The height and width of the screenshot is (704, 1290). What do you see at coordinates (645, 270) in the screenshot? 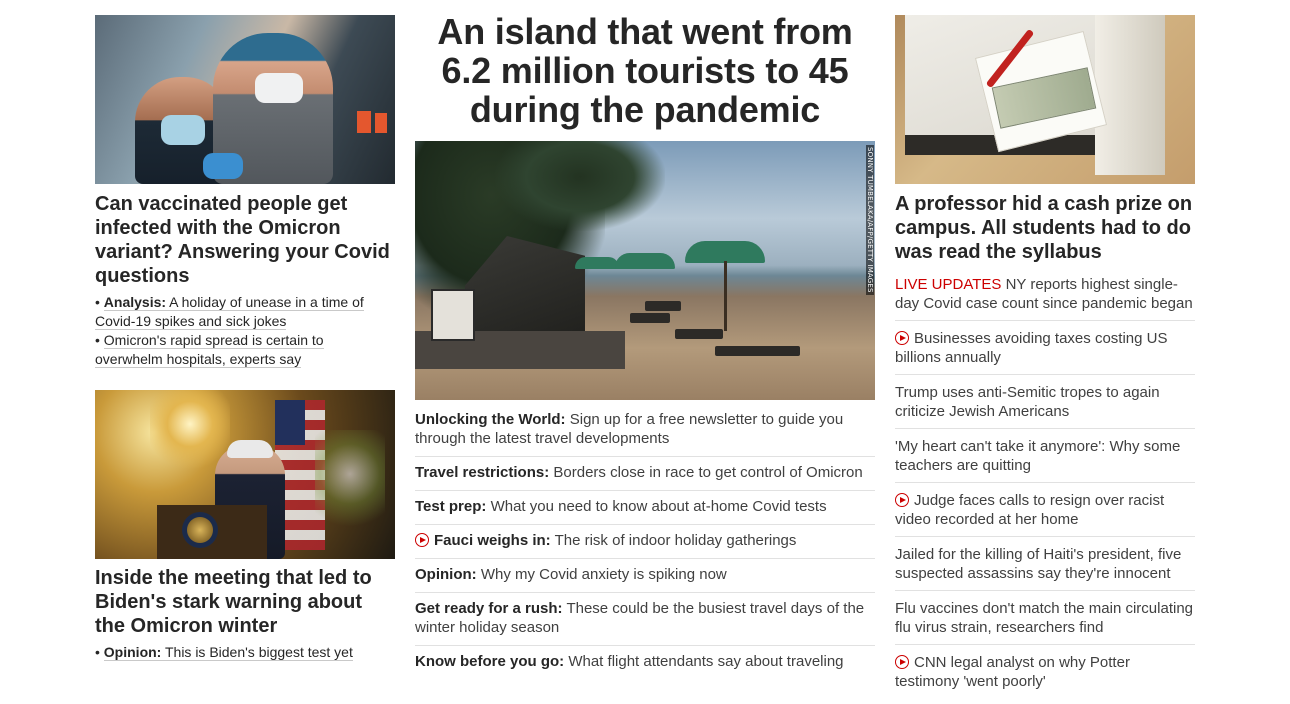
I see `bali-beach-photo: SONNY TUMBELAKA/AFP/GETTY IMAGES` at bounding box center [645, 270].